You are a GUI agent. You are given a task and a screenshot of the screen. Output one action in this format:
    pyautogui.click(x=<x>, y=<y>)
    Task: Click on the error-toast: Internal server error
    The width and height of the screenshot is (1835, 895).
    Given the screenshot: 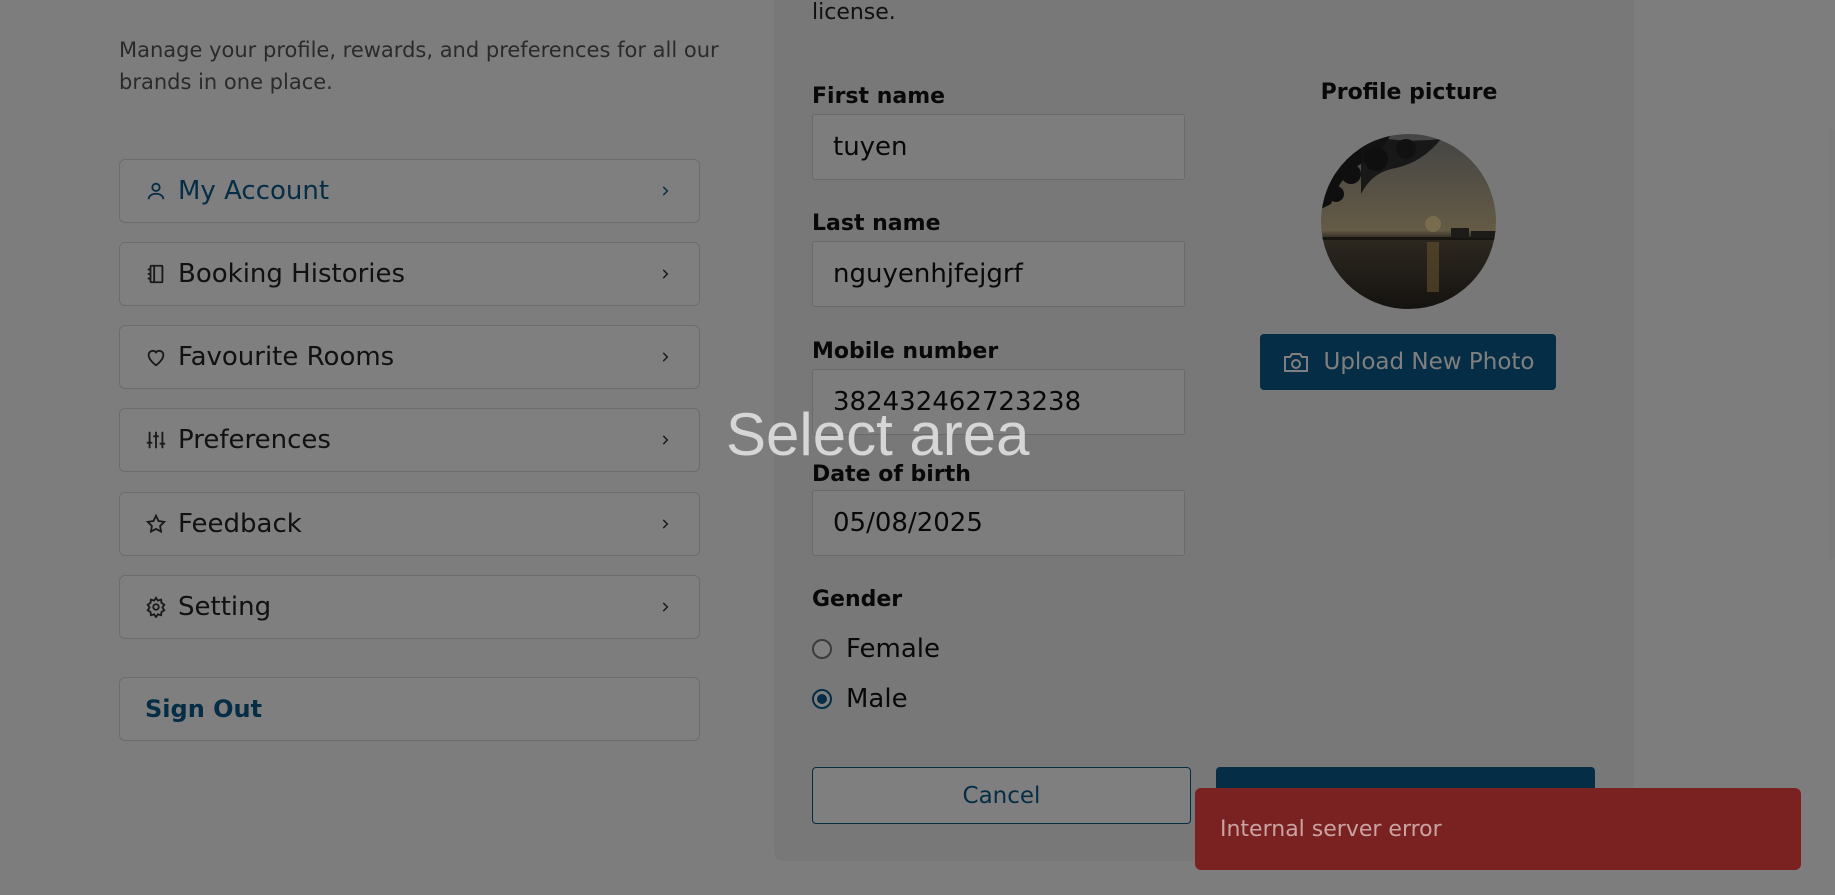 What is the action you would take?
    pyautogui.click(x=1498, y=829)
    